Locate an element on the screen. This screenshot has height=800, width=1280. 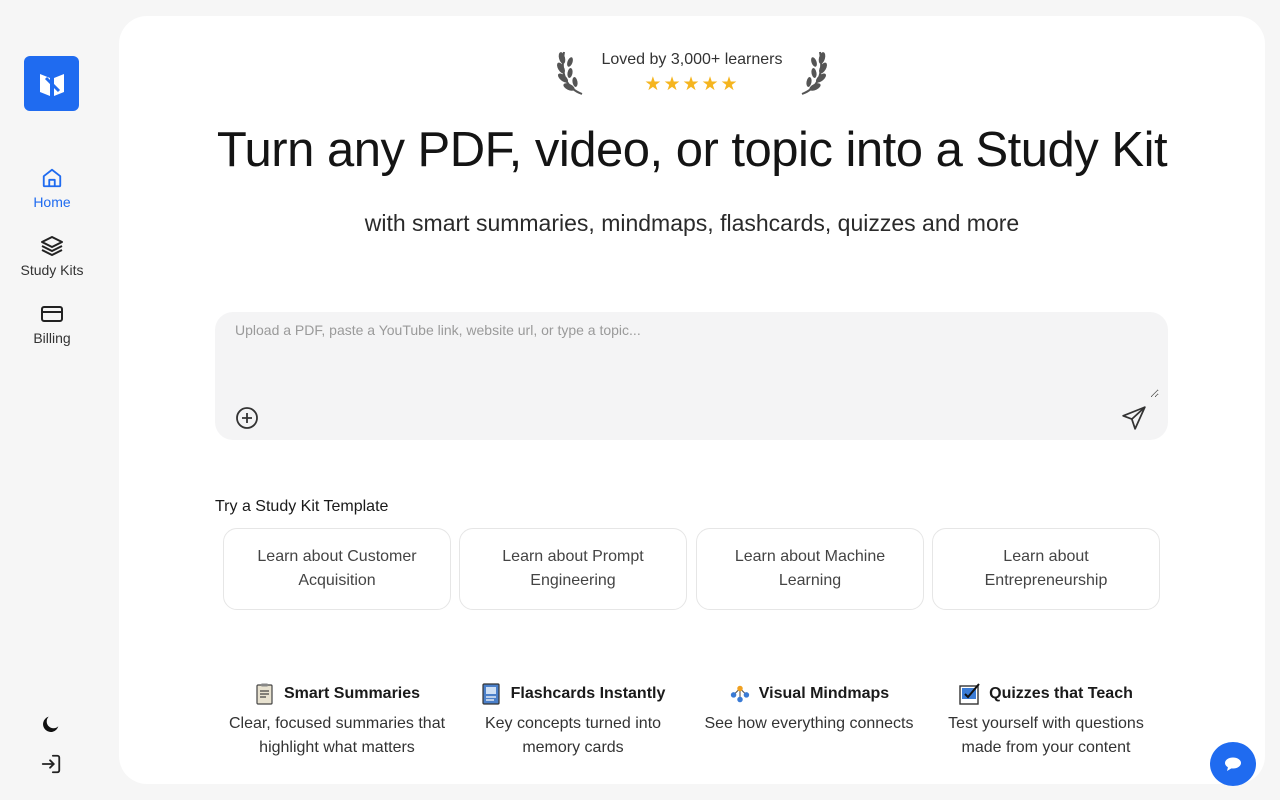
mindmap-icon is located at coordinates (740, 694).